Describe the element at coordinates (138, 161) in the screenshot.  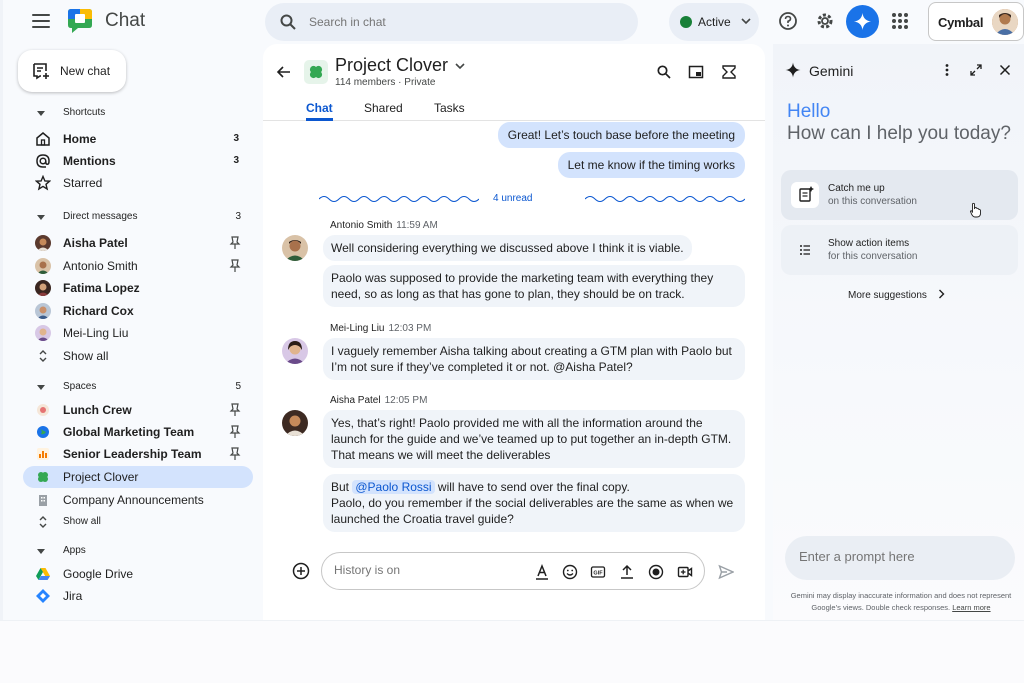
I see `sidebar-item-mentions: Mentions 3` at that location.